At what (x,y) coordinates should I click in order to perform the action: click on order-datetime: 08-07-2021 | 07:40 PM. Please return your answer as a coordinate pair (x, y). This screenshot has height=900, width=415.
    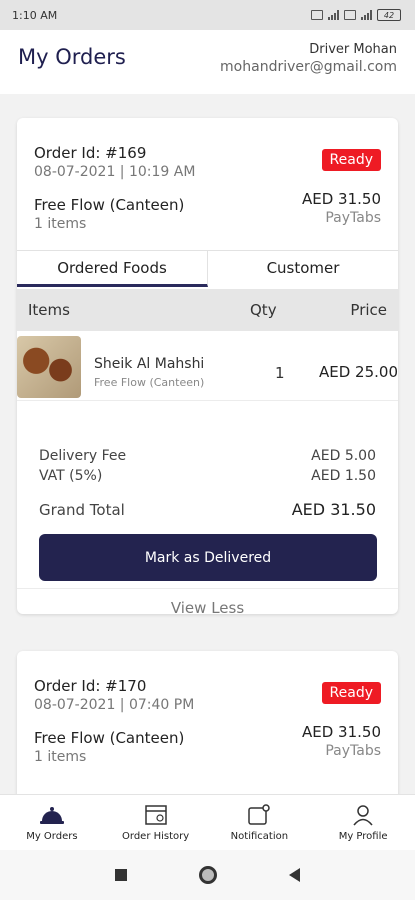
    Looking at the image, I should click on (114, 705).